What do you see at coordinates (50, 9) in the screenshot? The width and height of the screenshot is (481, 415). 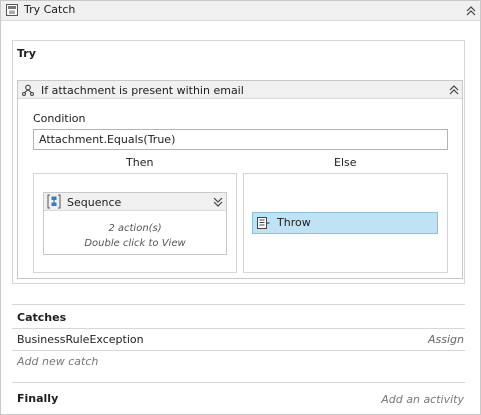 I see `activity-title: Try Catch` at bounding box center [50, 9].